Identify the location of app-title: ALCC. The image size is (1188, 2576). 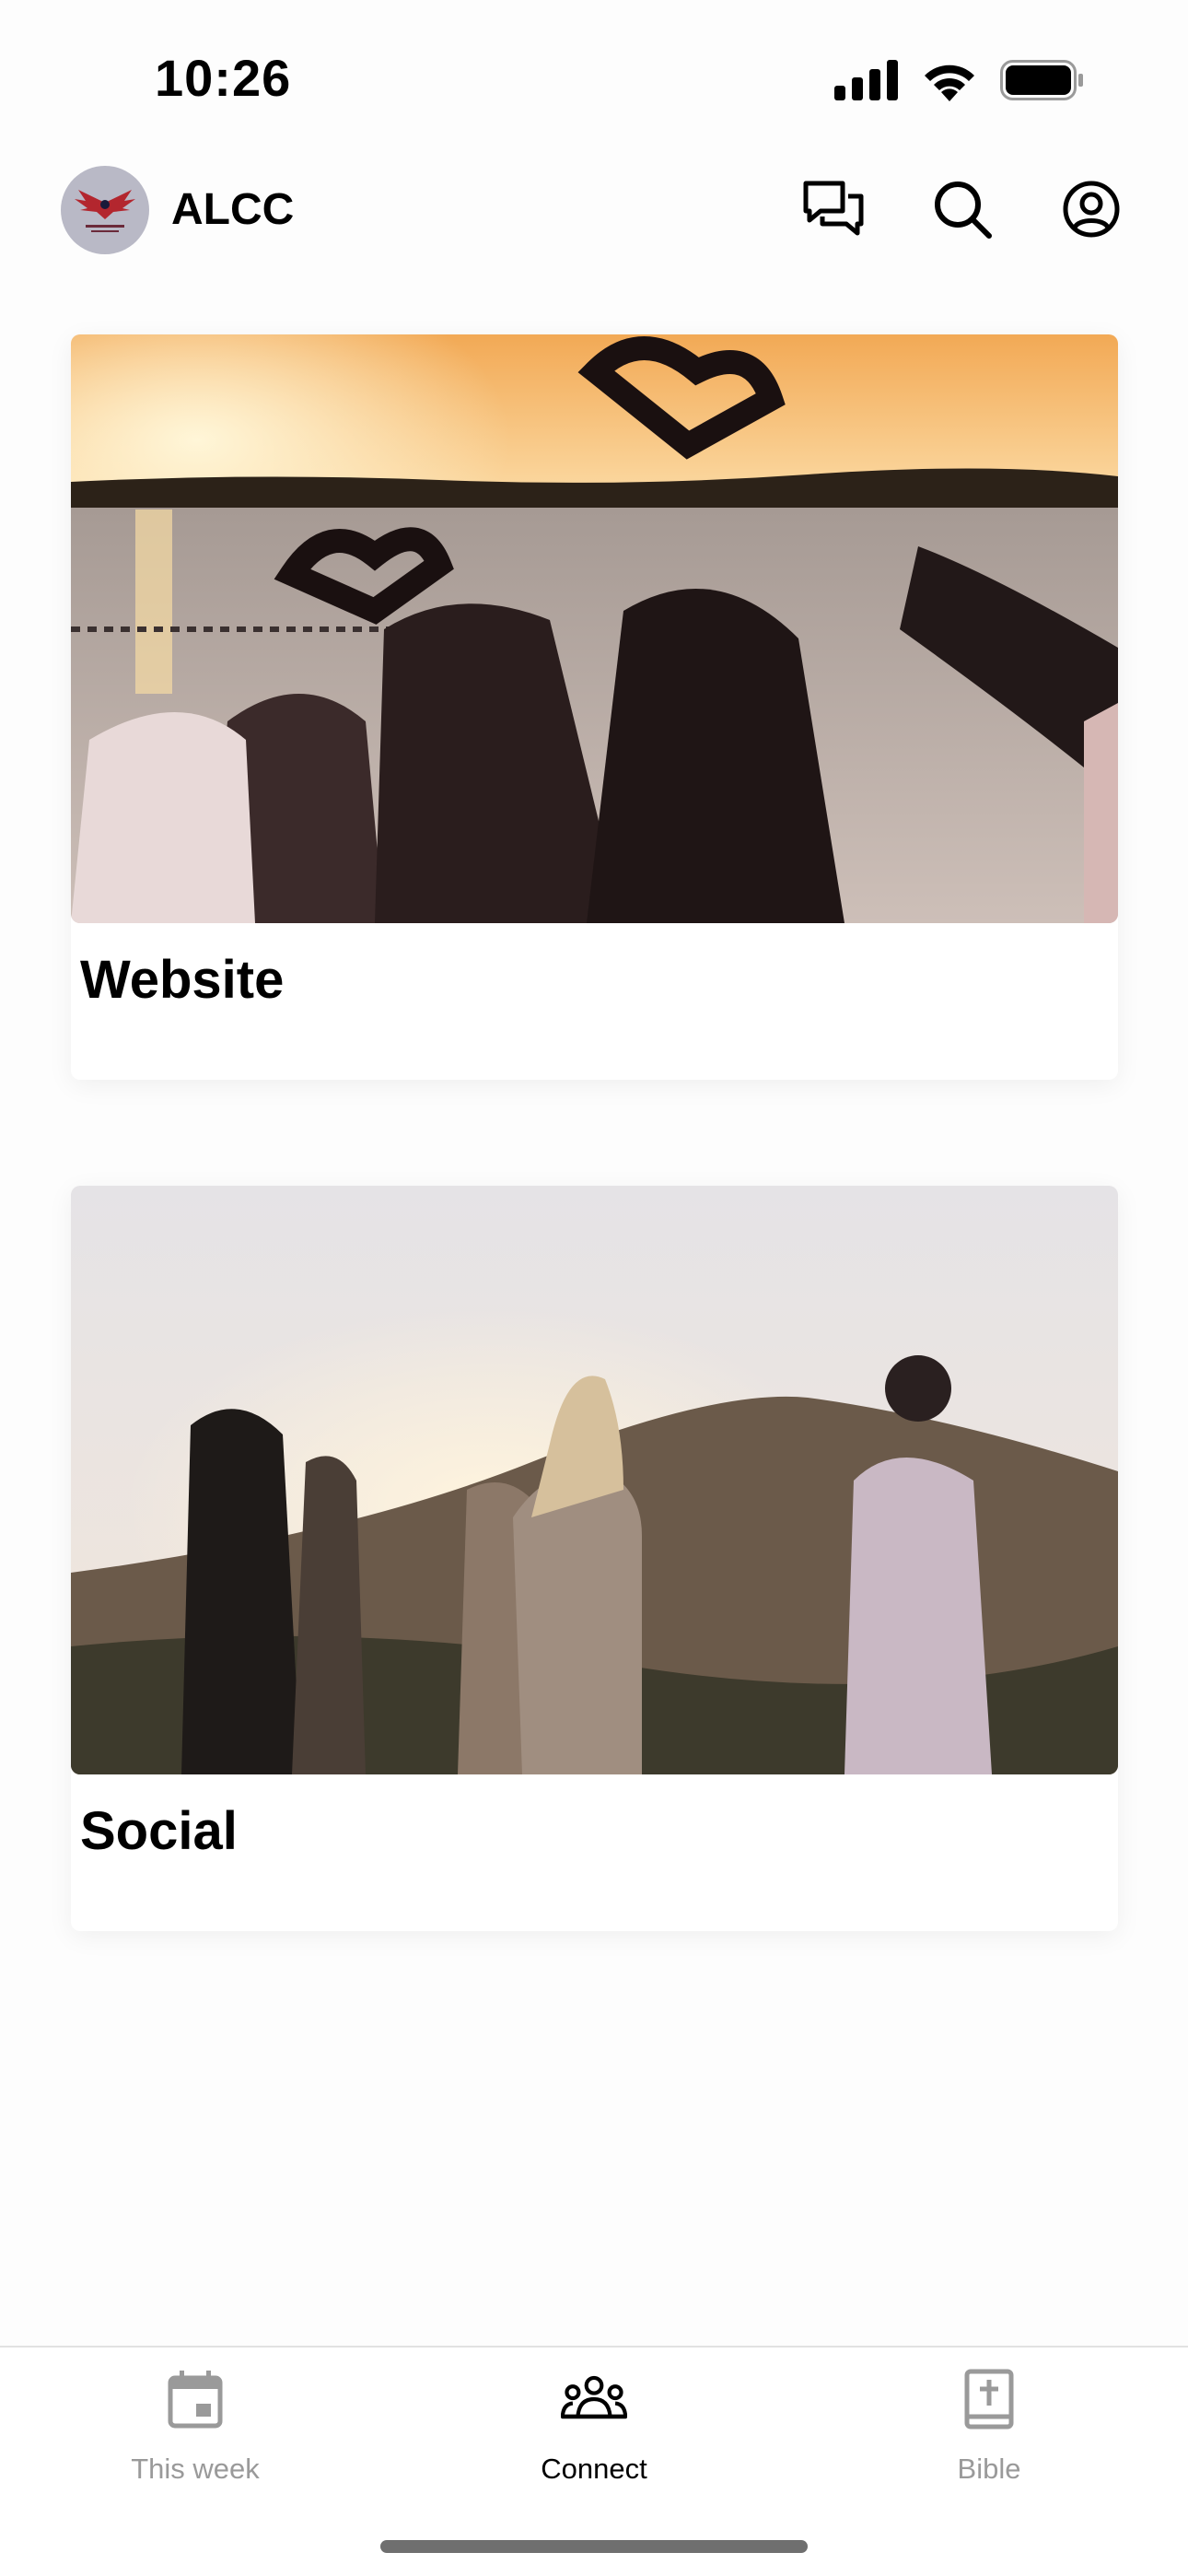
(233, 209).